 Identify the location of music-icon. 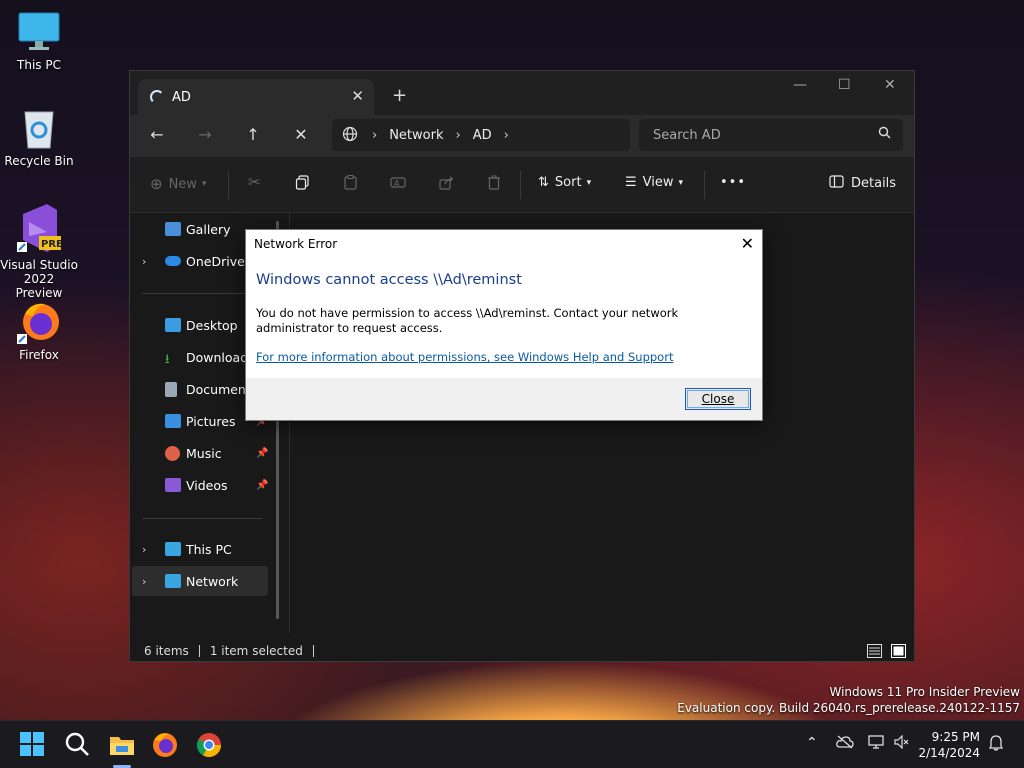
(172, 453).